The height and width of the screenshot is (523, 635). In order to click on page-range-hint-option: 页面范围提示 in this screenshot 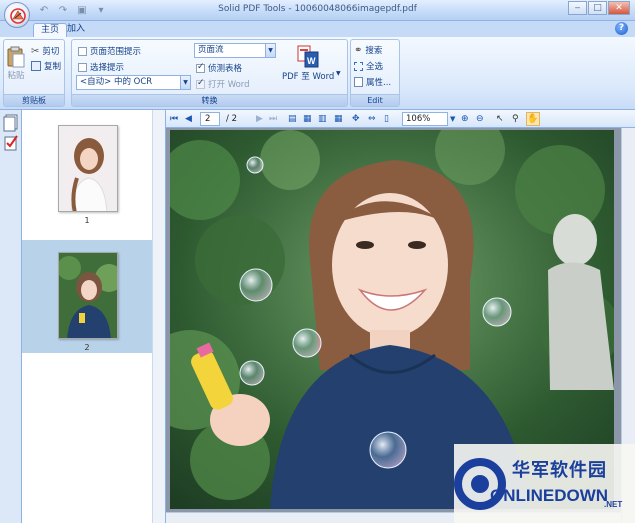, I will do `click(109, 51)`.